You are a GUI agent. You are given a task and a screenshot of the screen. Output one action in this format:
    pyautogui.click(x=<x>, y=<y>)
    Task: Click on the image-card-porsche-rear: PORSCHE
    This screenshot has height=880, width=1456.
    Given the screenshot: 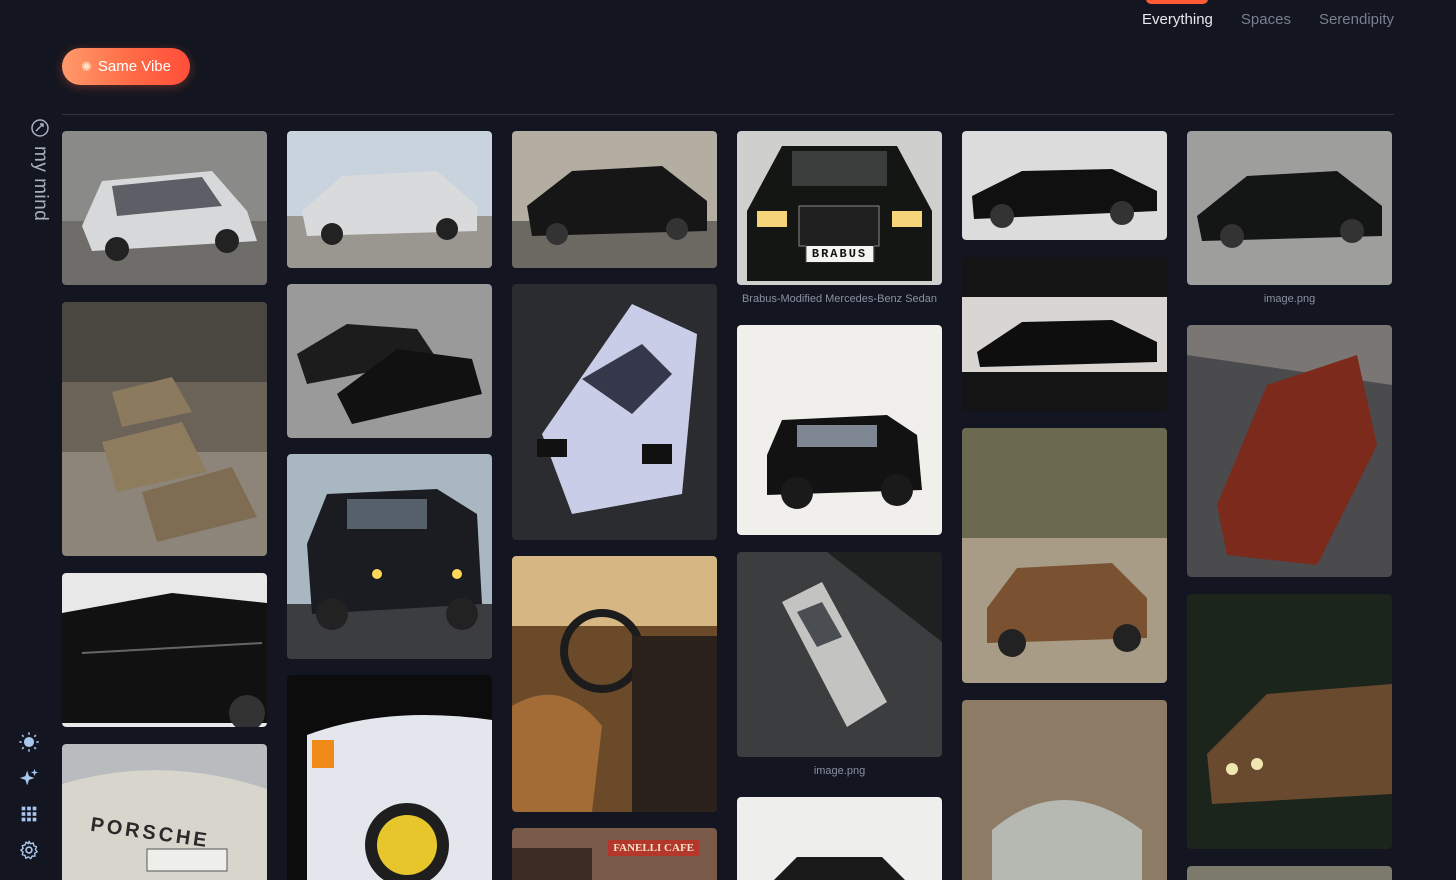 What is the action you would take?
    pyautogui.click(x=164, y=812)
    